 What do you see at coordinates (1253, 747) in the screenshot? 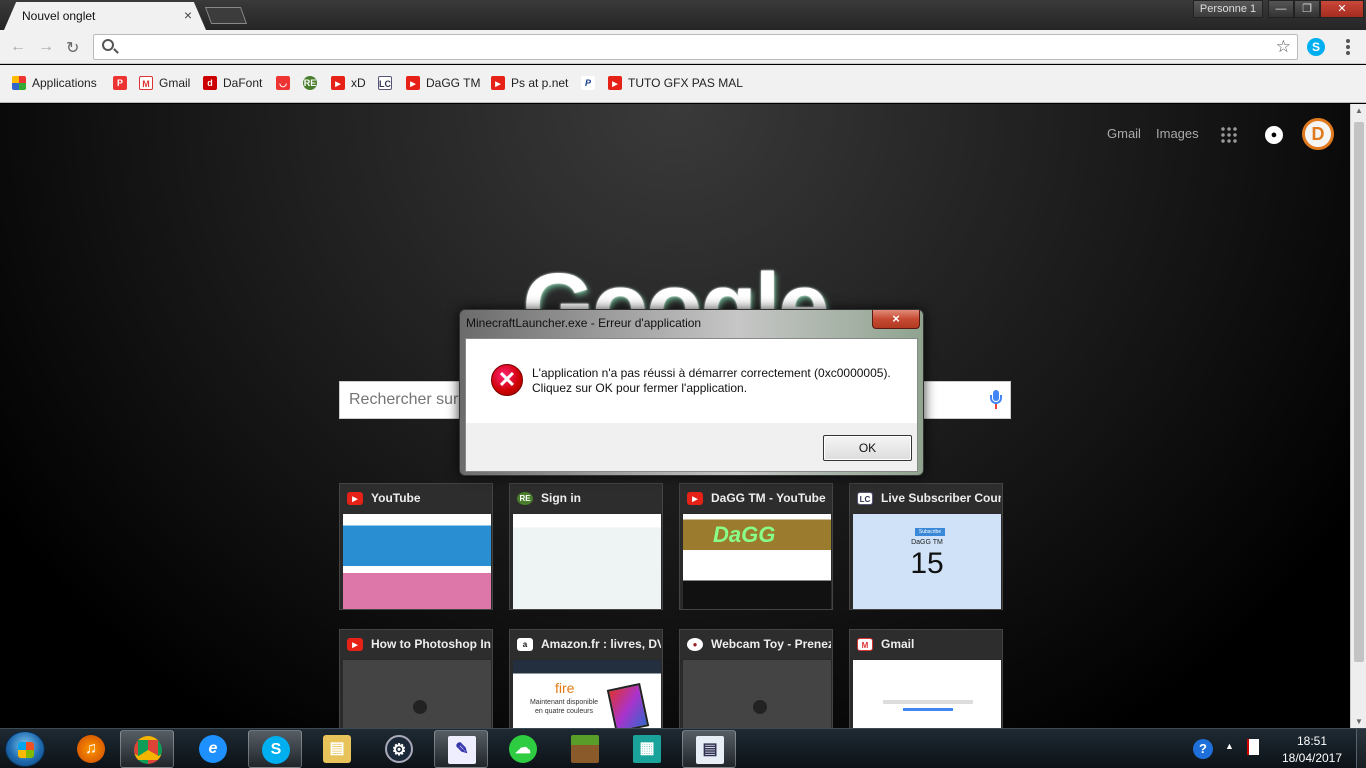
I see `action-center-flag-icon` at bounding box center [1253, 747].